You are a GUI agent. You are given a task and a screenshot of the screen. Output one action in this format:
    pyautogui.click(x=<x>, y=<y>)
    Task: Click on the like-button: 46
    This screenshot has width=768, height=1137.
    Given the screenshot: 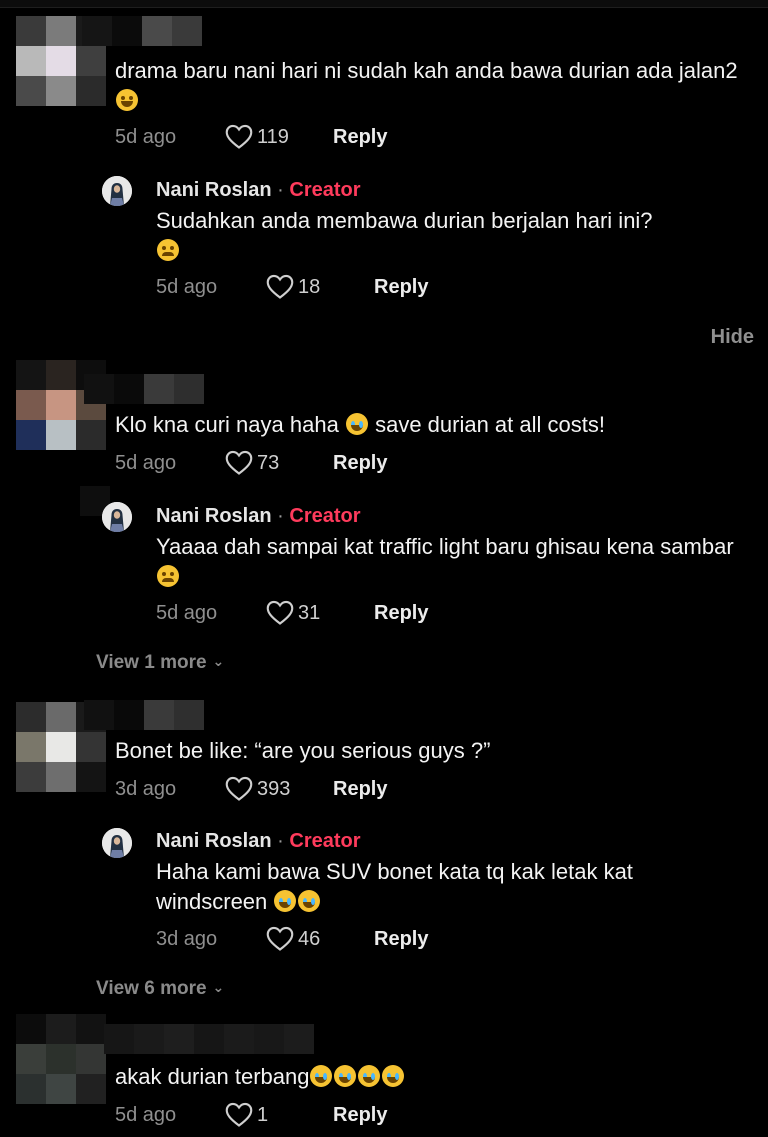 What is the action you would take?
    pyautogui.click(x=302, y=939)
    